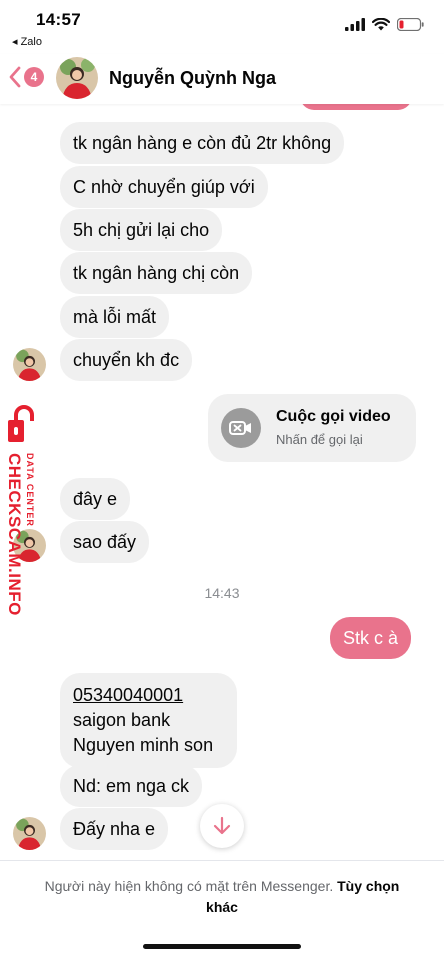 Image resolution: width=444 pixels, height=960 pixels. I want to click on status-time: 14:57, so click(58, 19).